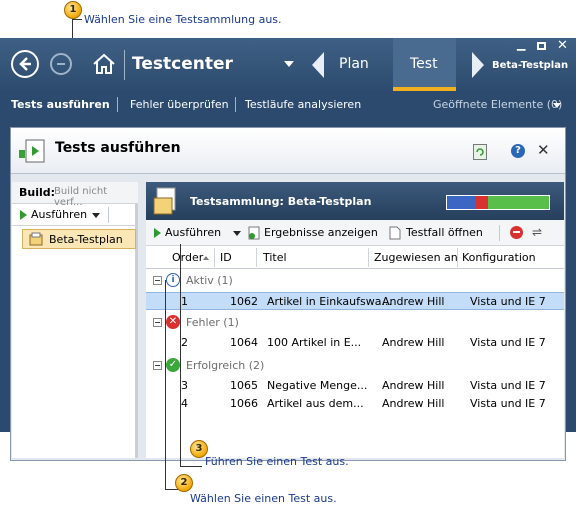  Describe the element at coordinates (77, 19) in the screenshot. I see `callout-1-hline` at that location.